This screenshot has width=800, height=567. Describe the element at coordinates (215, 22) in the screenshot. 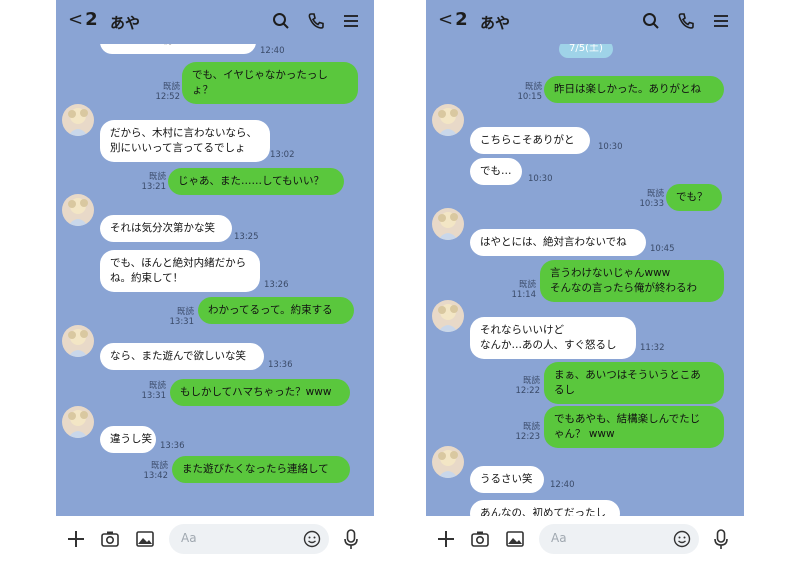

I see `chat-header: <2 あや` at that location.